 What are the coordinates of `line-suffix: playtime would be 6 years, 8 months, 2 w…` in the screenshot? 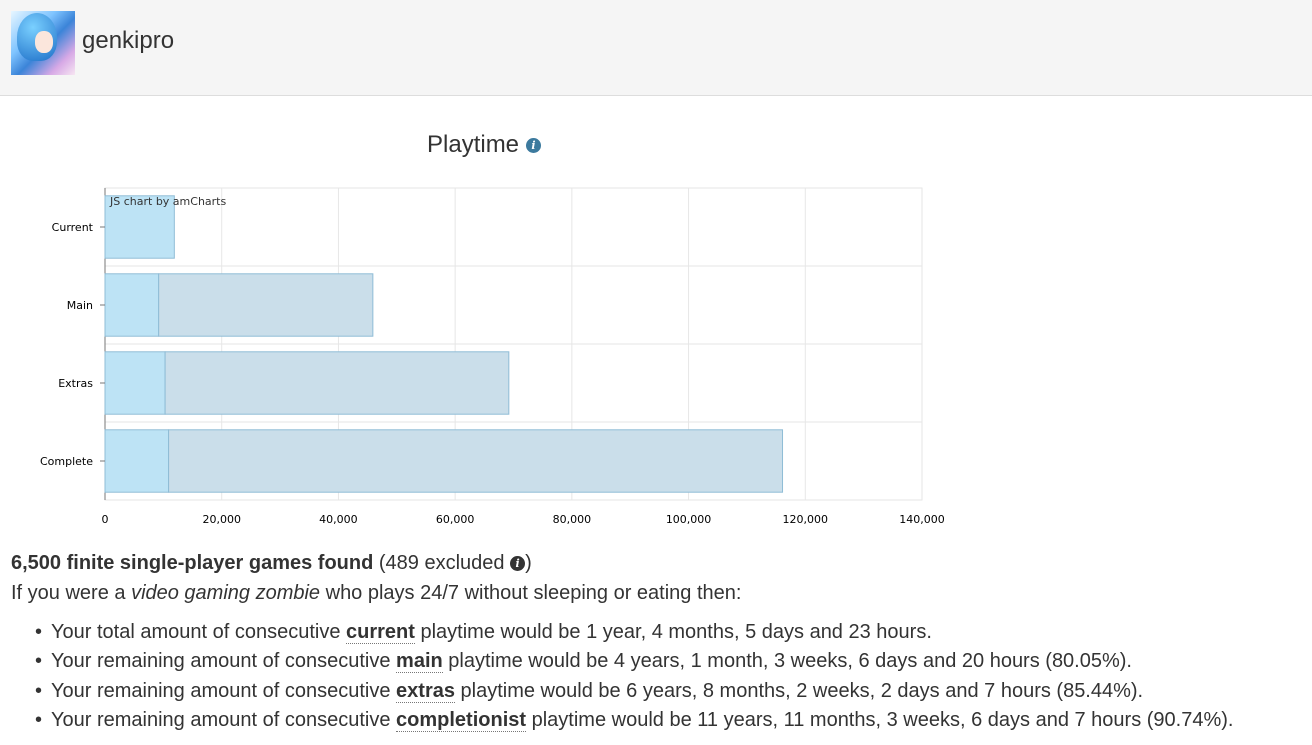 It's located at (799, 690).